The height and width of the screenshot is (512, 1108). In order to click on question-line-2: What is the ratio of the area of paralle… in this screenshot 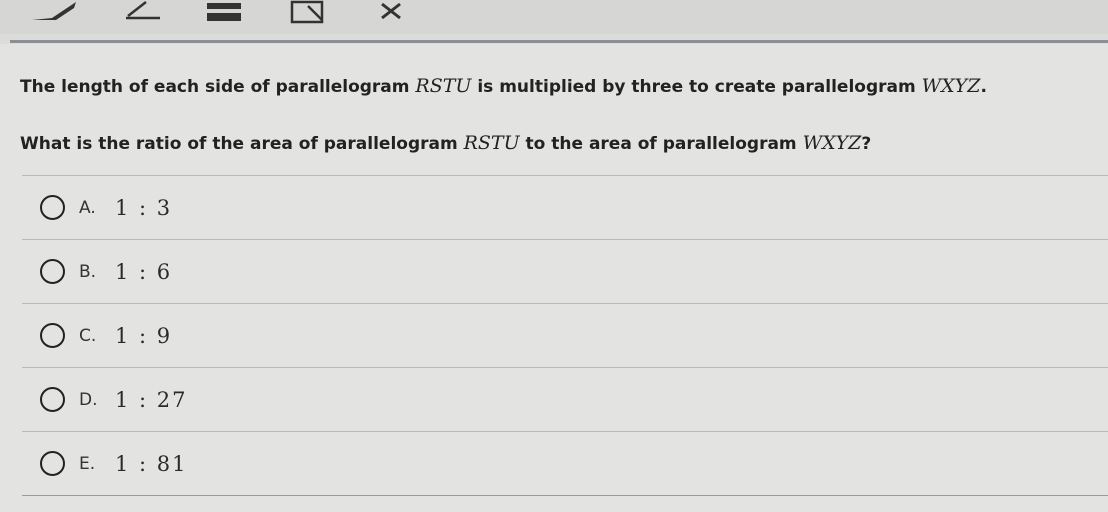, I will do `click(445, 143)`.